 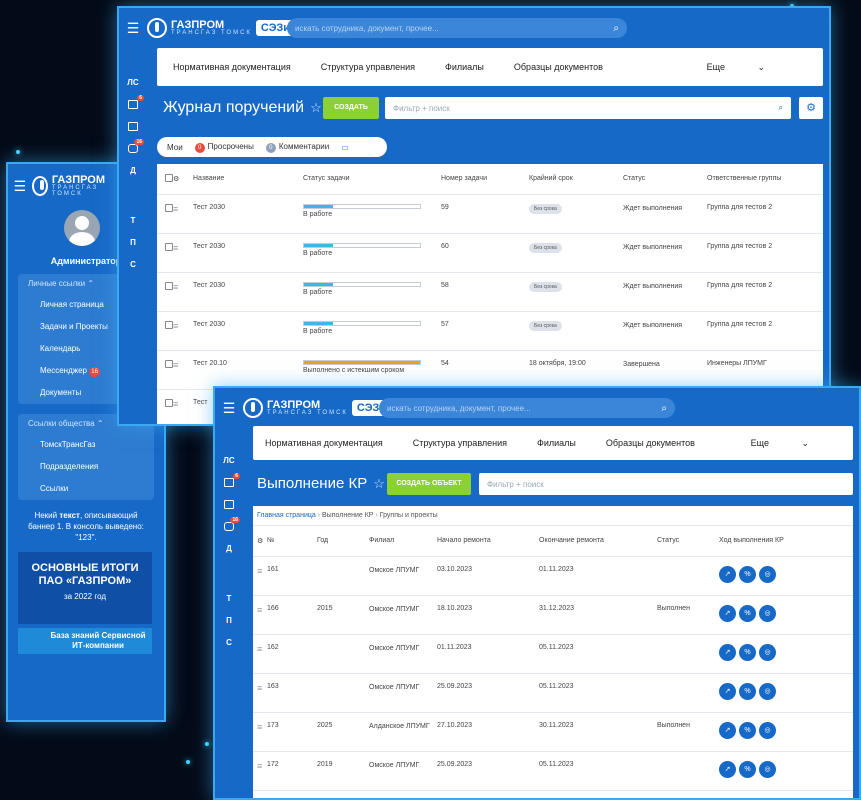 I want to click on col-state: Статус, so click(x=665, y=179).